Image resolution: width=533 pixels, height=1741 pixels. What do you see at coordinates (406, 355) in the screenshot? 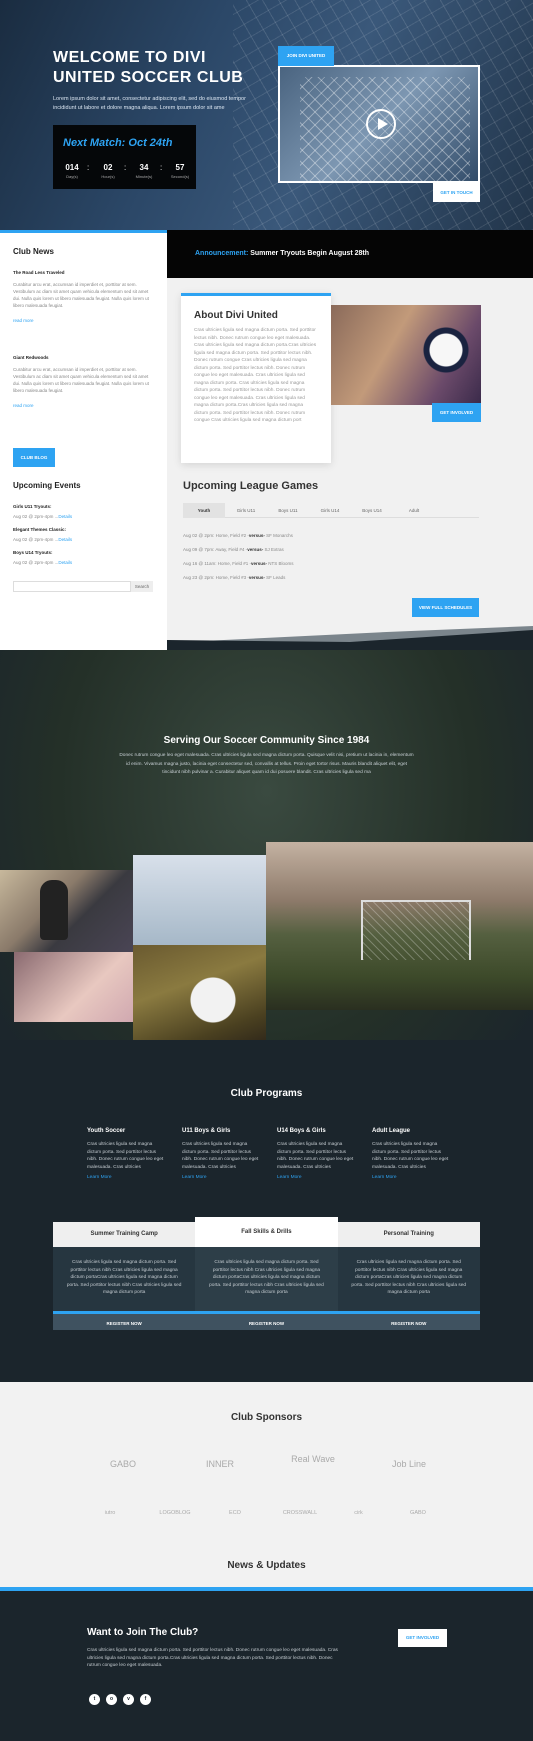
I see `player-with-ball-image` at bounding box center [406, 355].